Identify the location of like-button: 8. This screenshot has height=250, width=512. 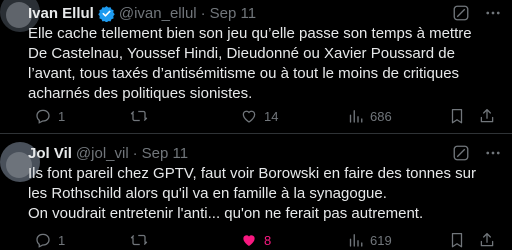
(255, 240).